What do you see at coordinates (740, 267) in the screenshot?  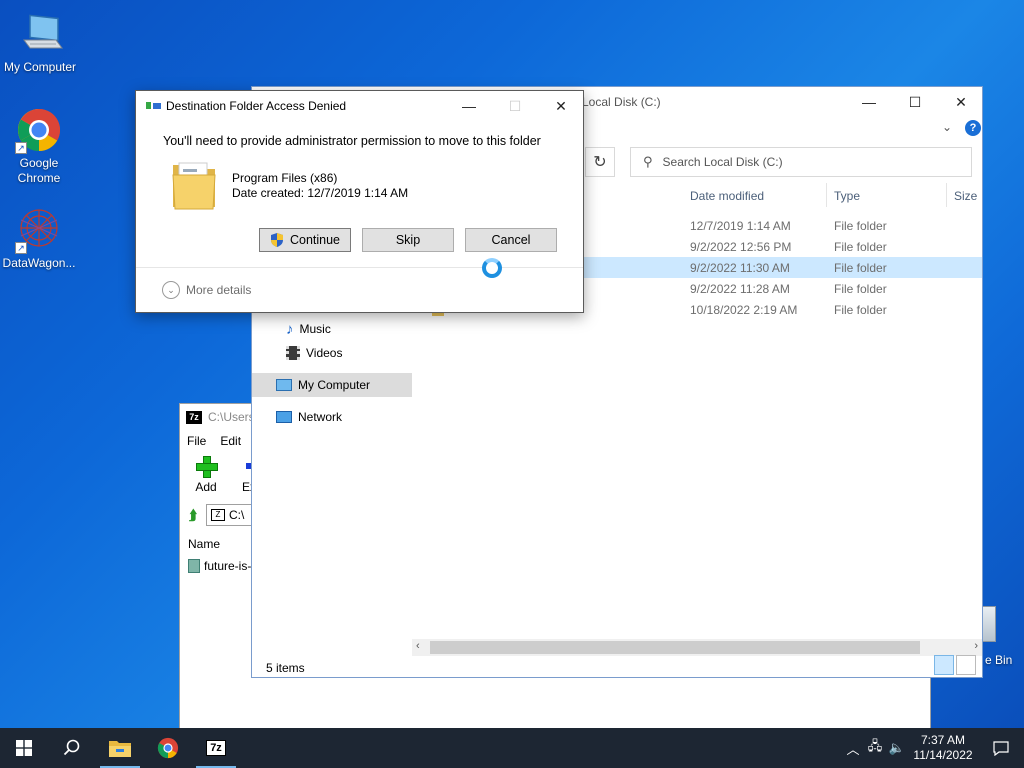 I see `file-date: 9/2/2022 11:30 AM` at bounding box center [740, 267].